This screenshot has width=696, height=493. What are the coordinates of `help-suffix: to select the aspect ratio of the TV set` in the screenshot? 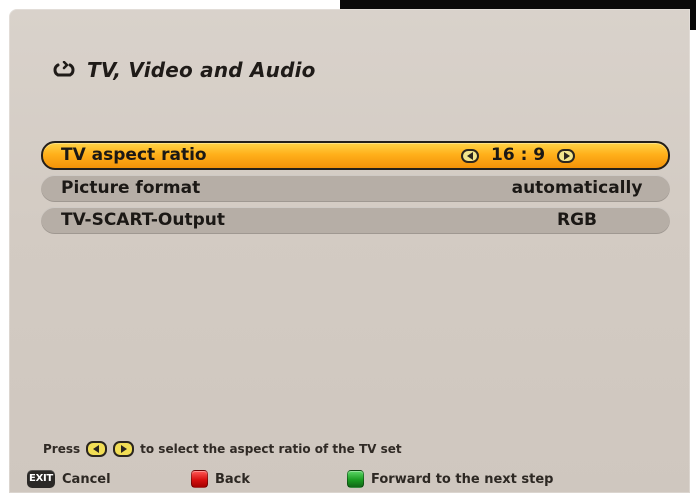 It's located at (271, 449).